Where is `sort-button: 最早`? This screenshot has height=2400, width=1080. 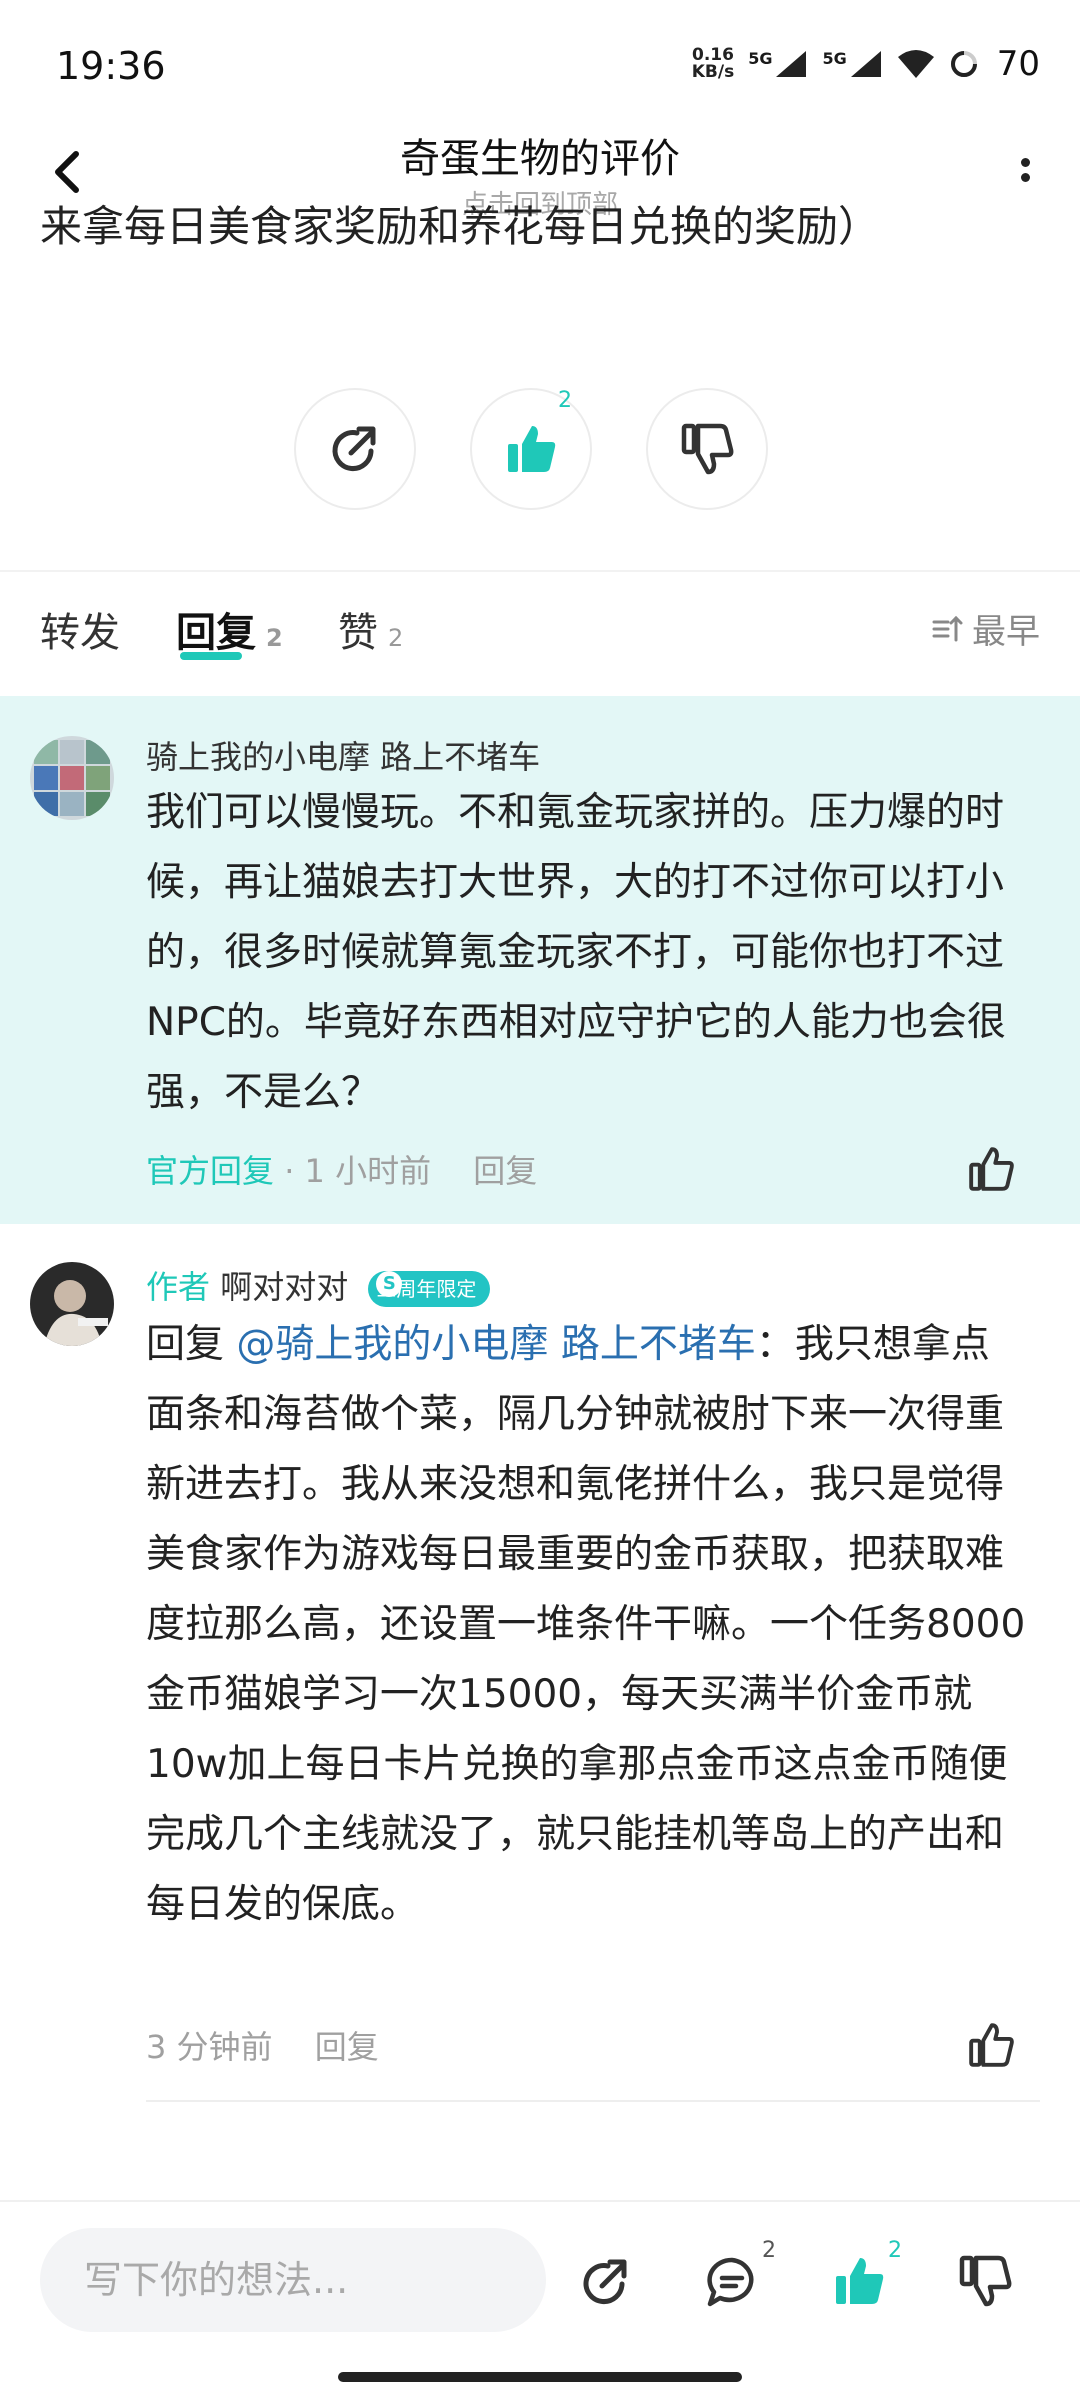 sort-button: 最早 is located at coordinates (986, 628).